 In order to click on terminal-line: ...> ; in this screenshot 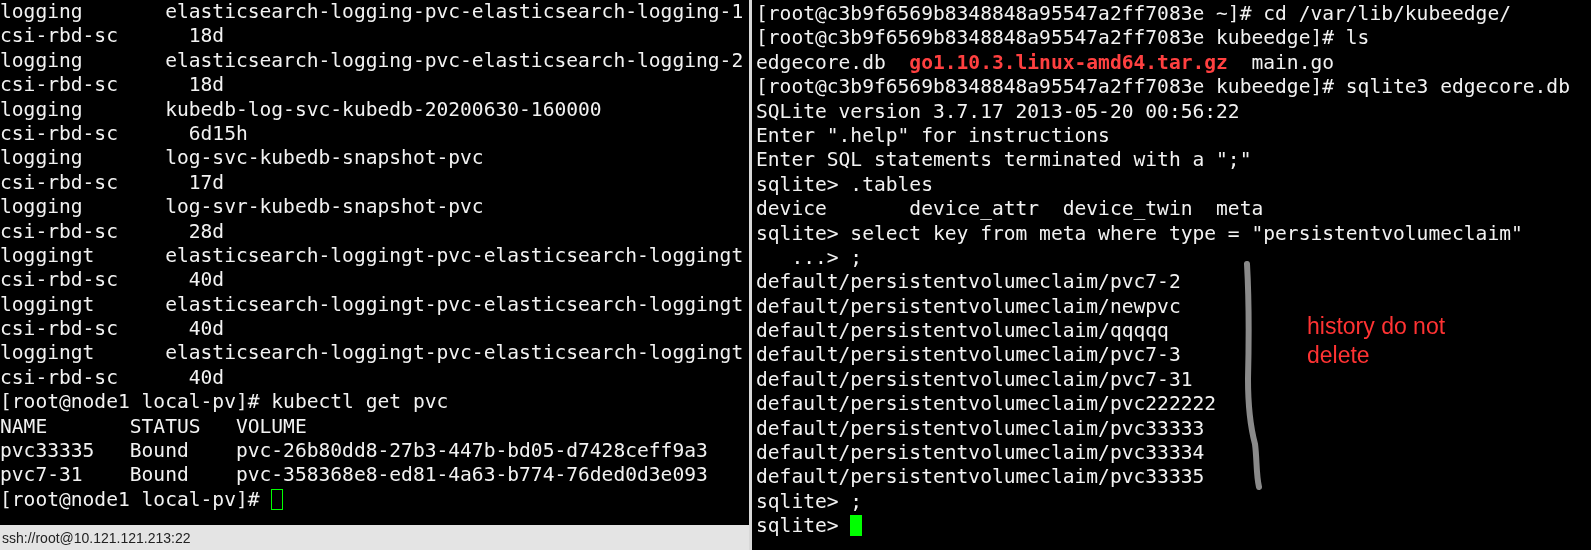, I will do `click(826, 258)`.